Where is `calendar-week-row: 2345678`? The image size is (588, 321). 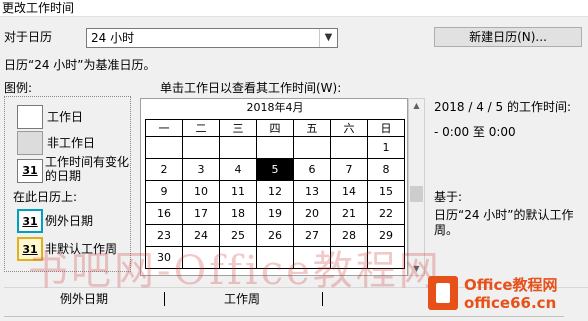 calendar-week-row: 2345678 is located at coordinates (275, 169).